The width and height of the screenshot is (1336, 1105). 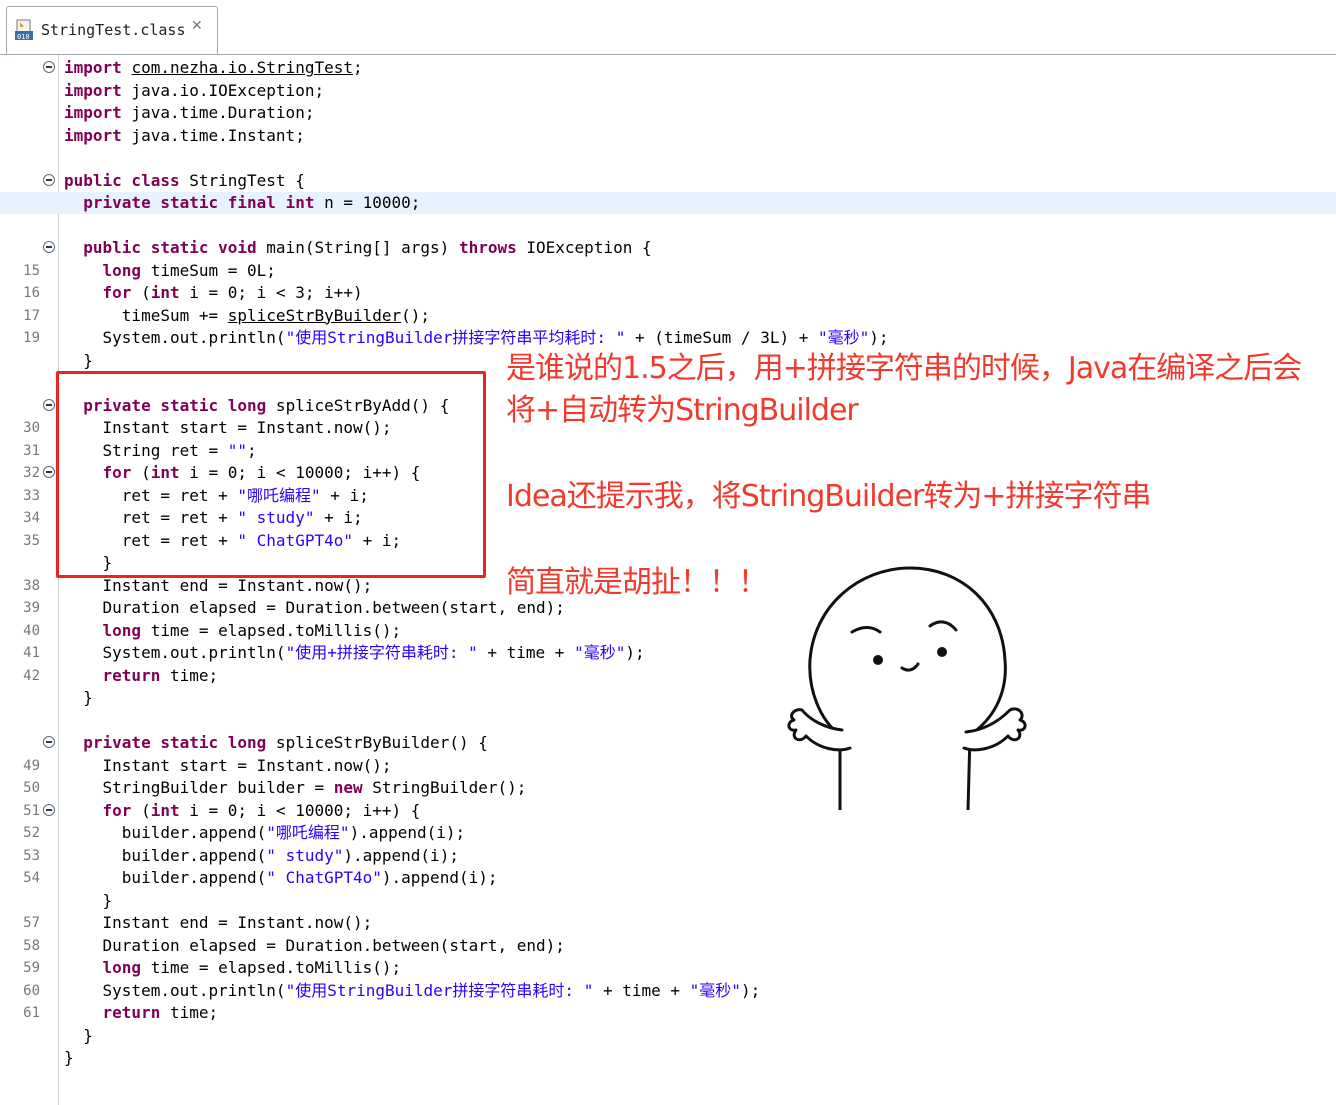 I want to click on code-token: + time +, so click(x=641, y=990).